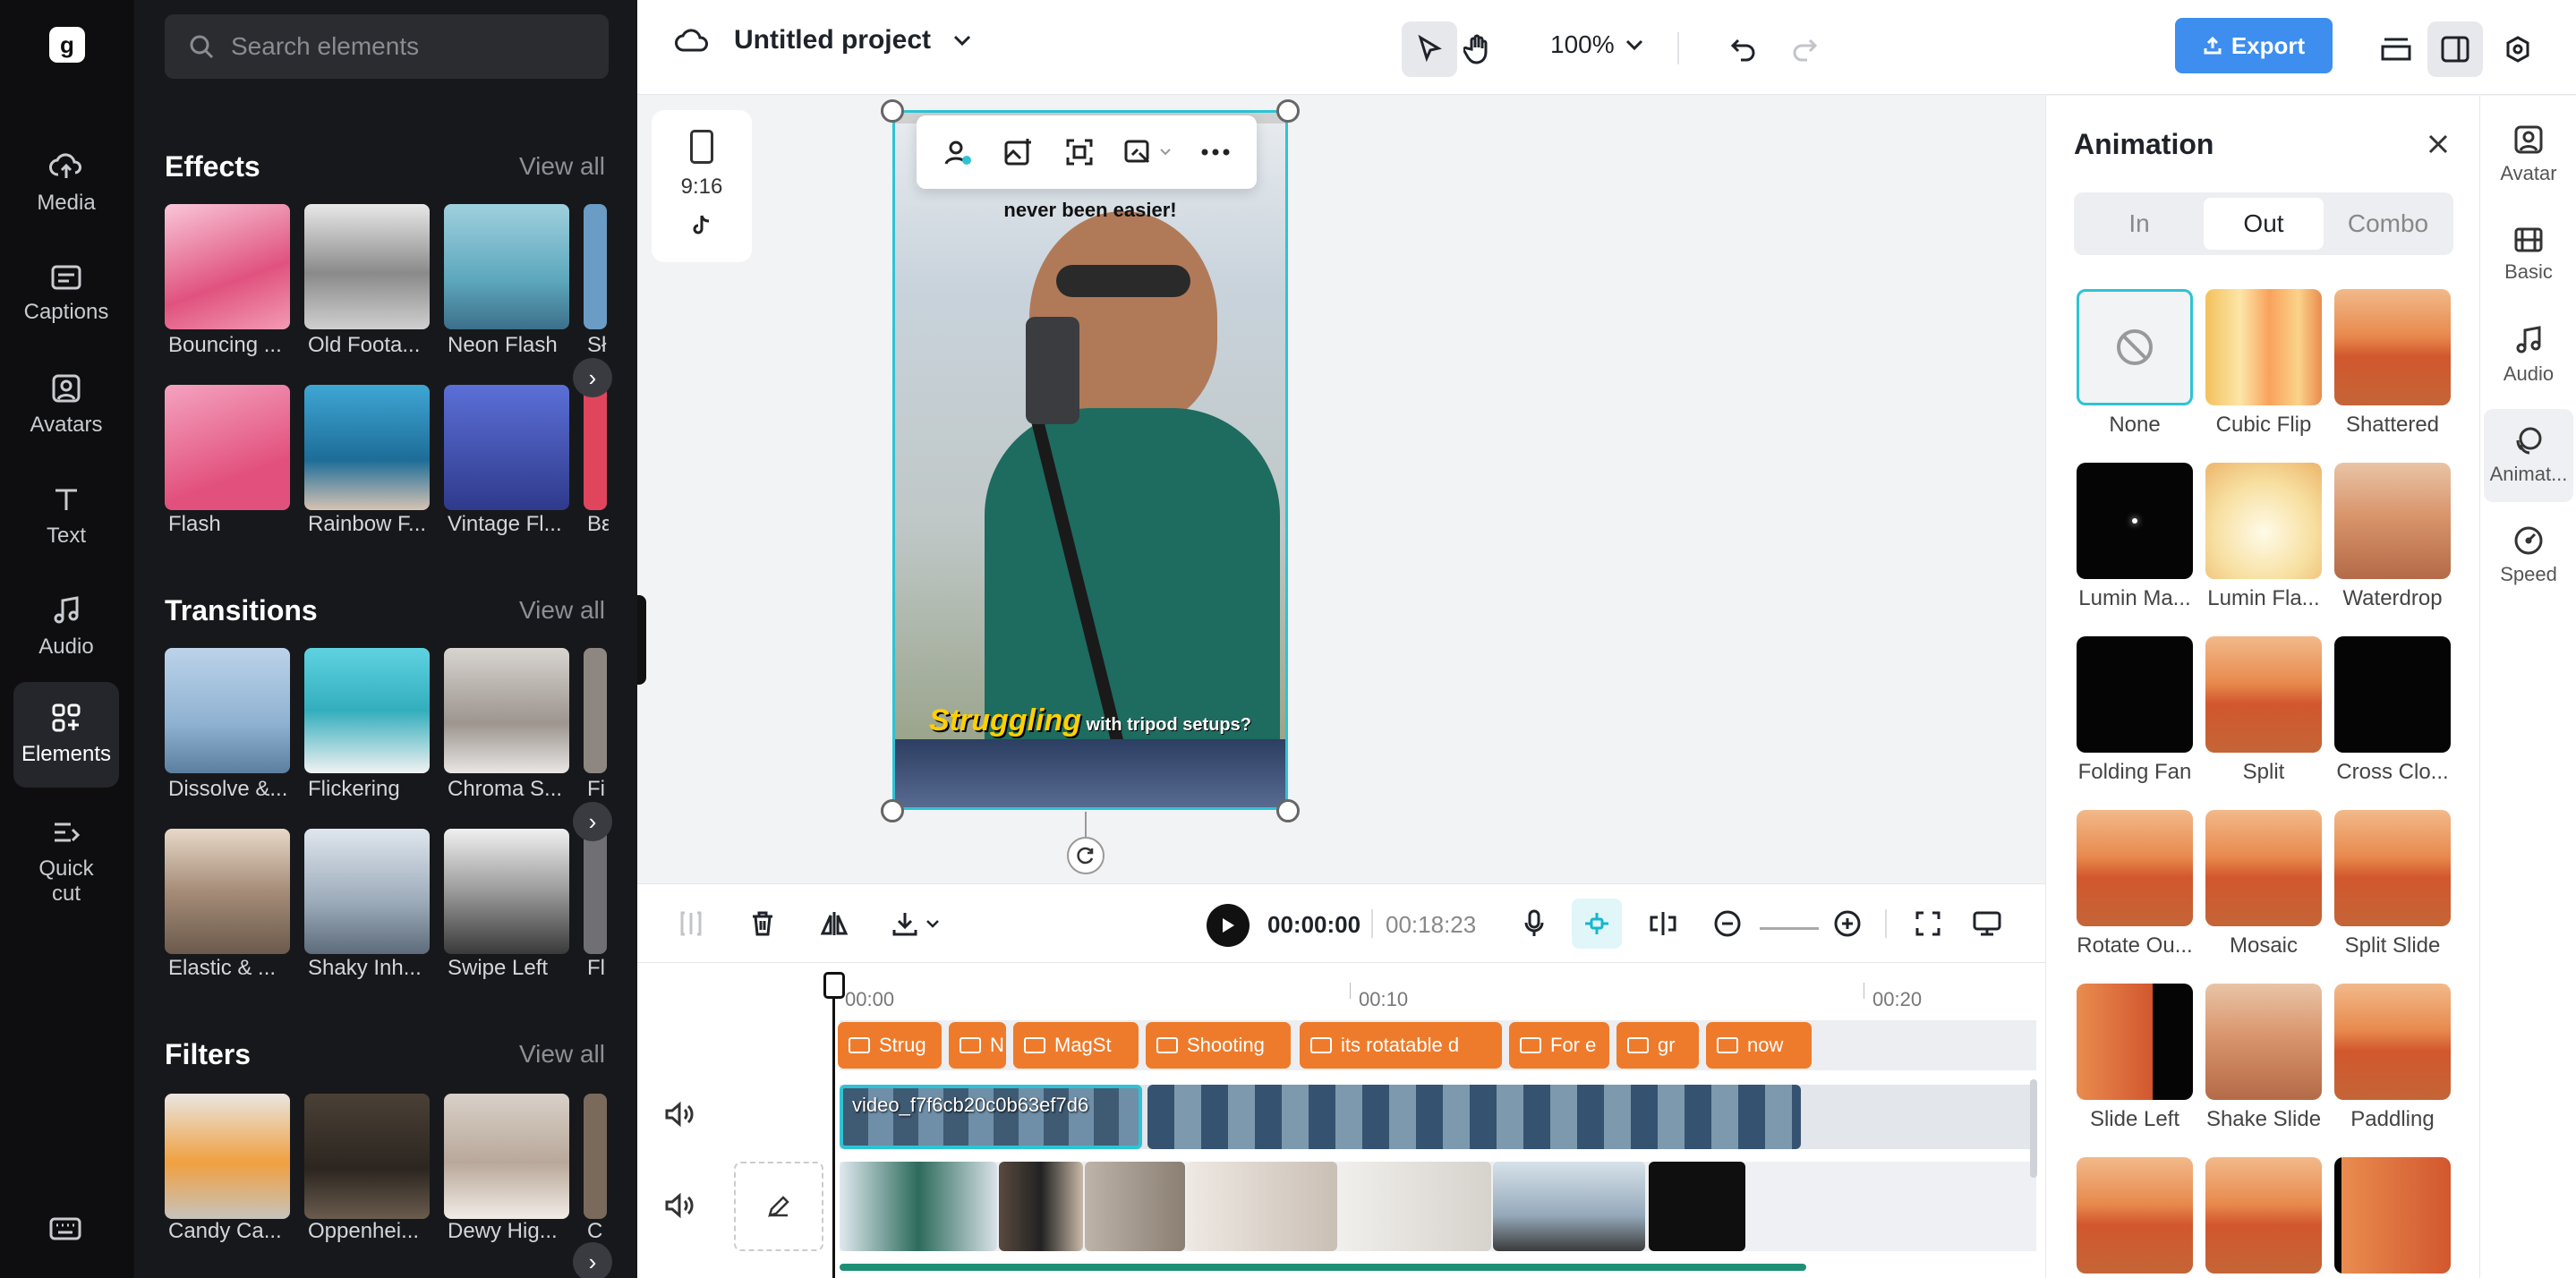 The image size is (2576, 1278). What do you see at coordinates (1474, 1117) in the screenshot?
I see `video-clip` at bounding box center [1474, 1117].